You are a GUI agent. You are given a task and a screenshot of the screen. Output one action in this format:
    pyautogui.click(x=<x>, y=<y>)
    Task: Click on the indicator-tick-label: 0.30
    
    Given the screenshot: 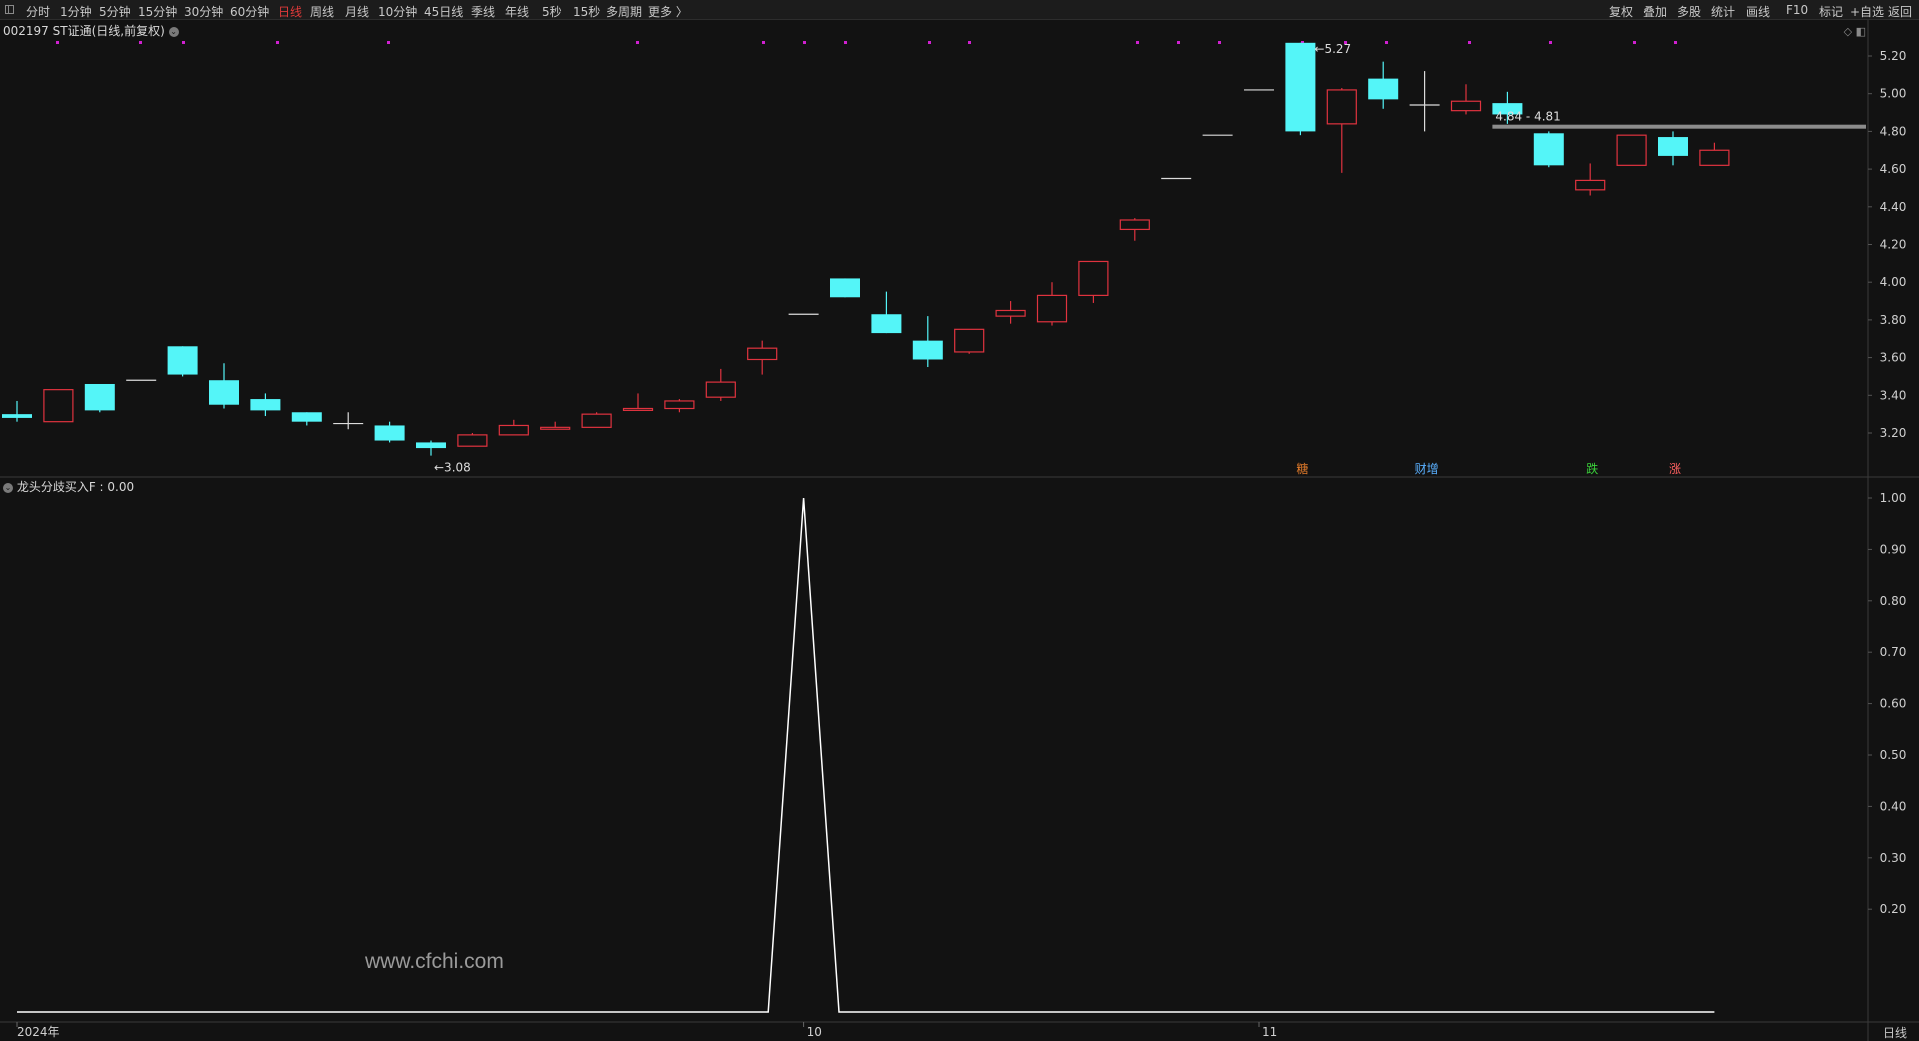 What is the action you would take?
    pyautogui.click(x=1893, y=858)
    